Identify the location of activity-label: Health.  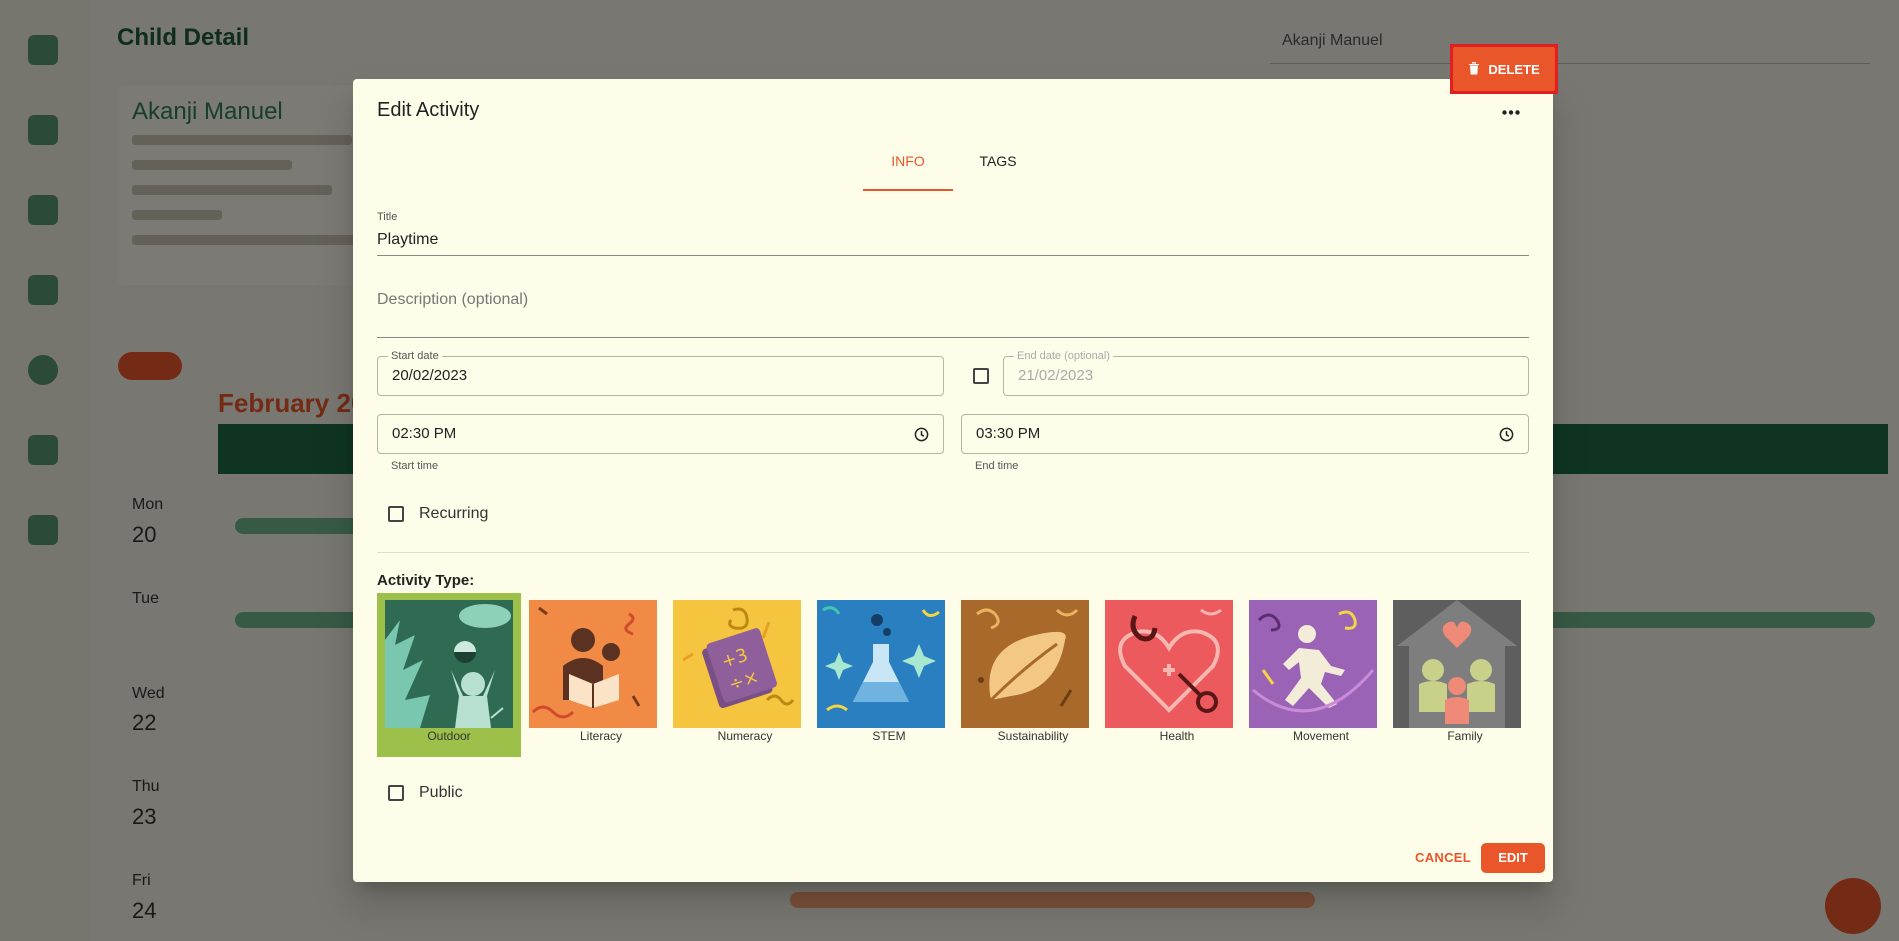
(1177, 736).